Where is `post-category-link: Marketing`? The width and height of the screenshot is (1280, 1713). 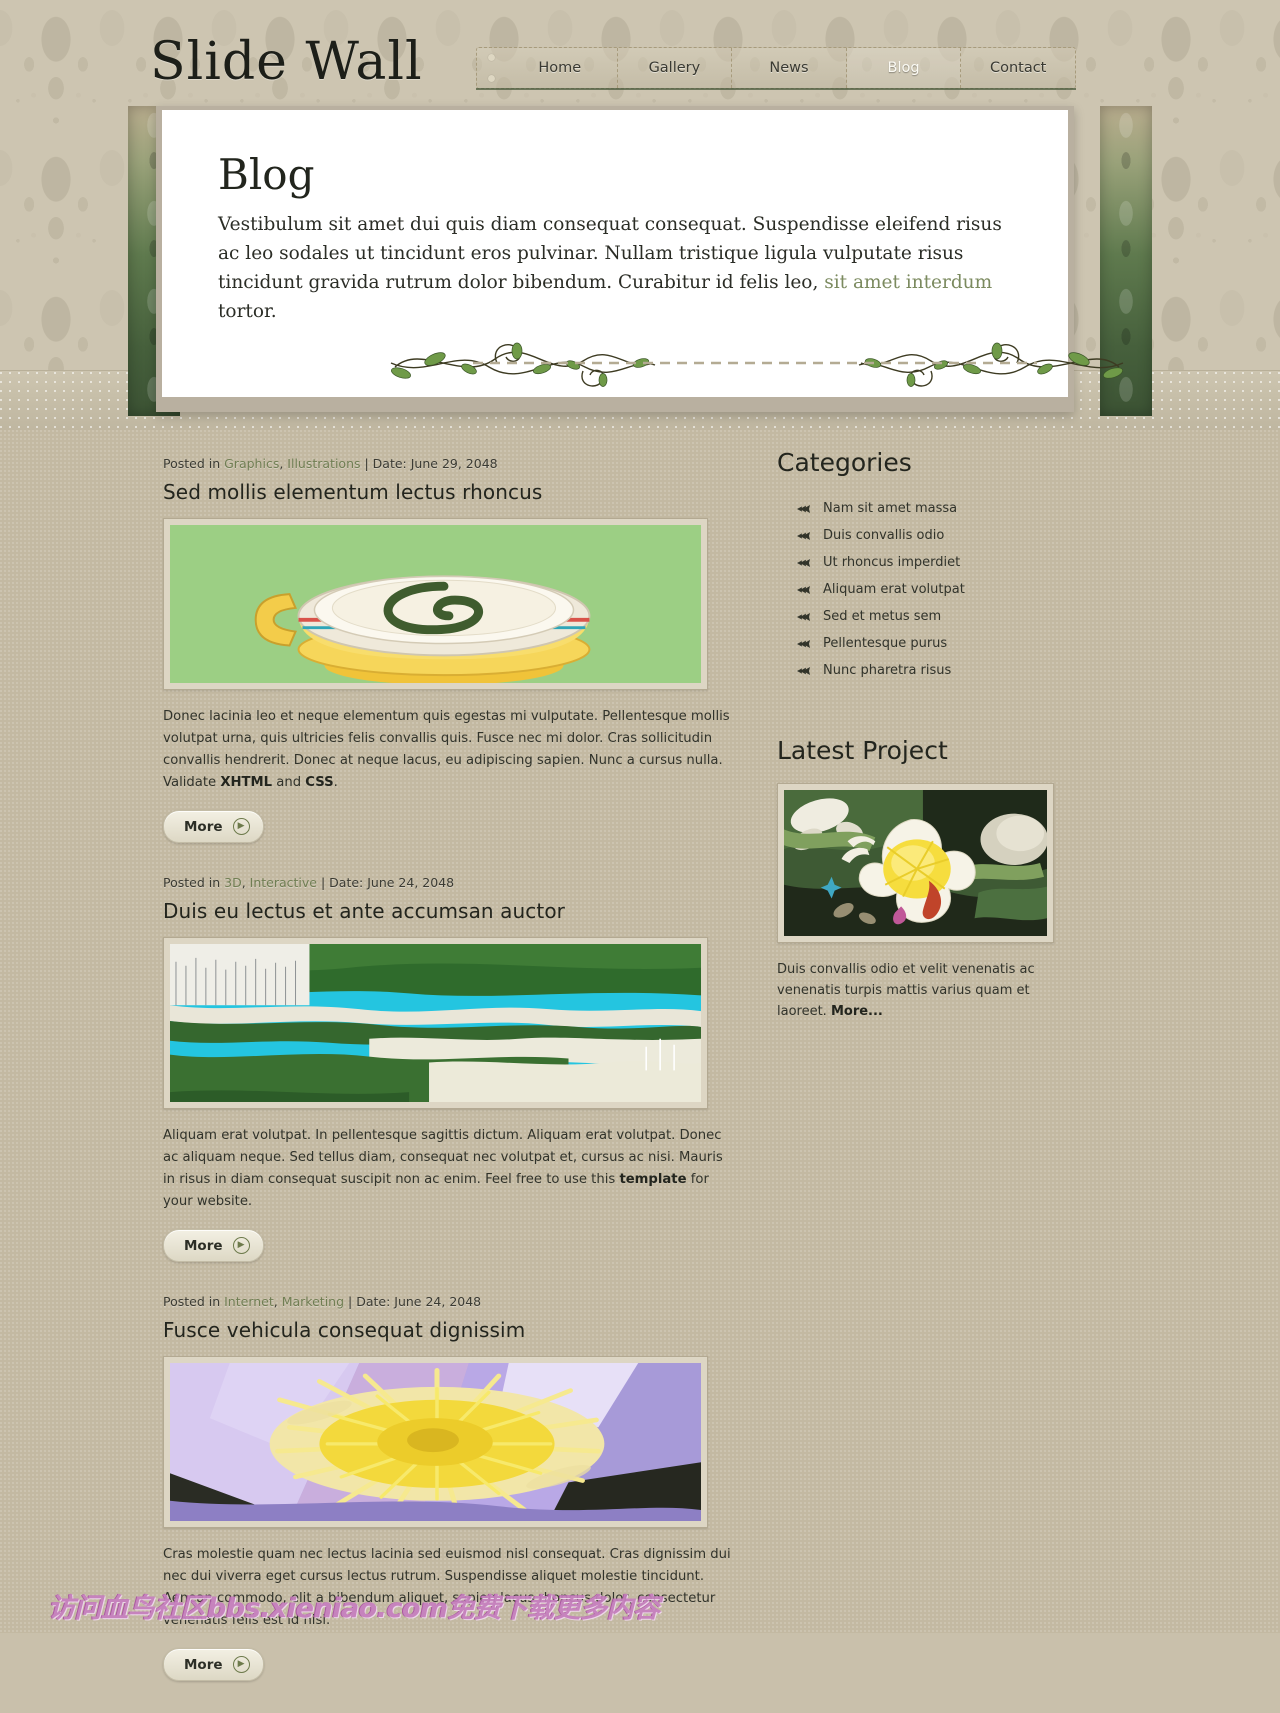 post-category-link: Marketing is located at coordinates (313, 1301).